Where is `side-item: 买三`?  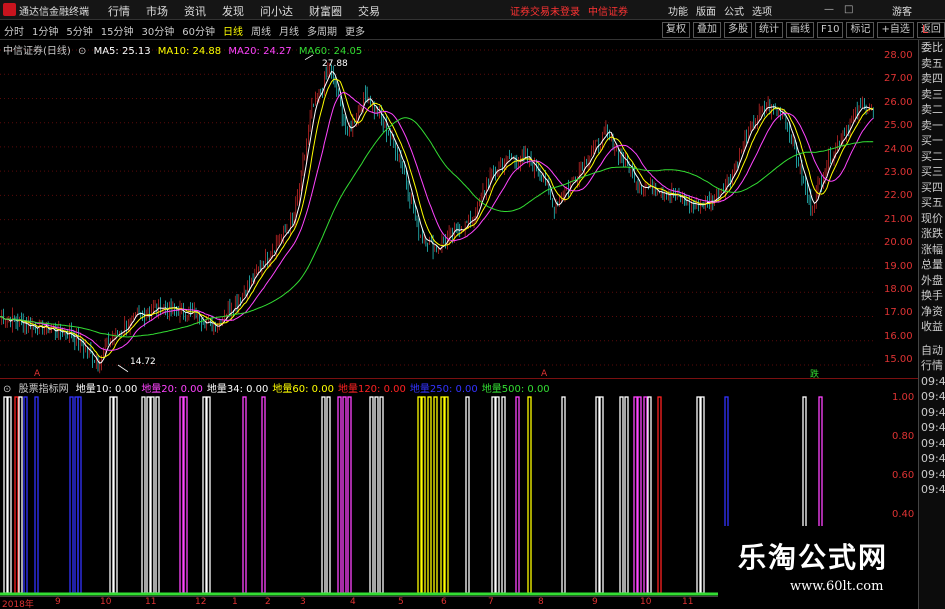 side-item: 买三 is located at coordinates (932, 172).